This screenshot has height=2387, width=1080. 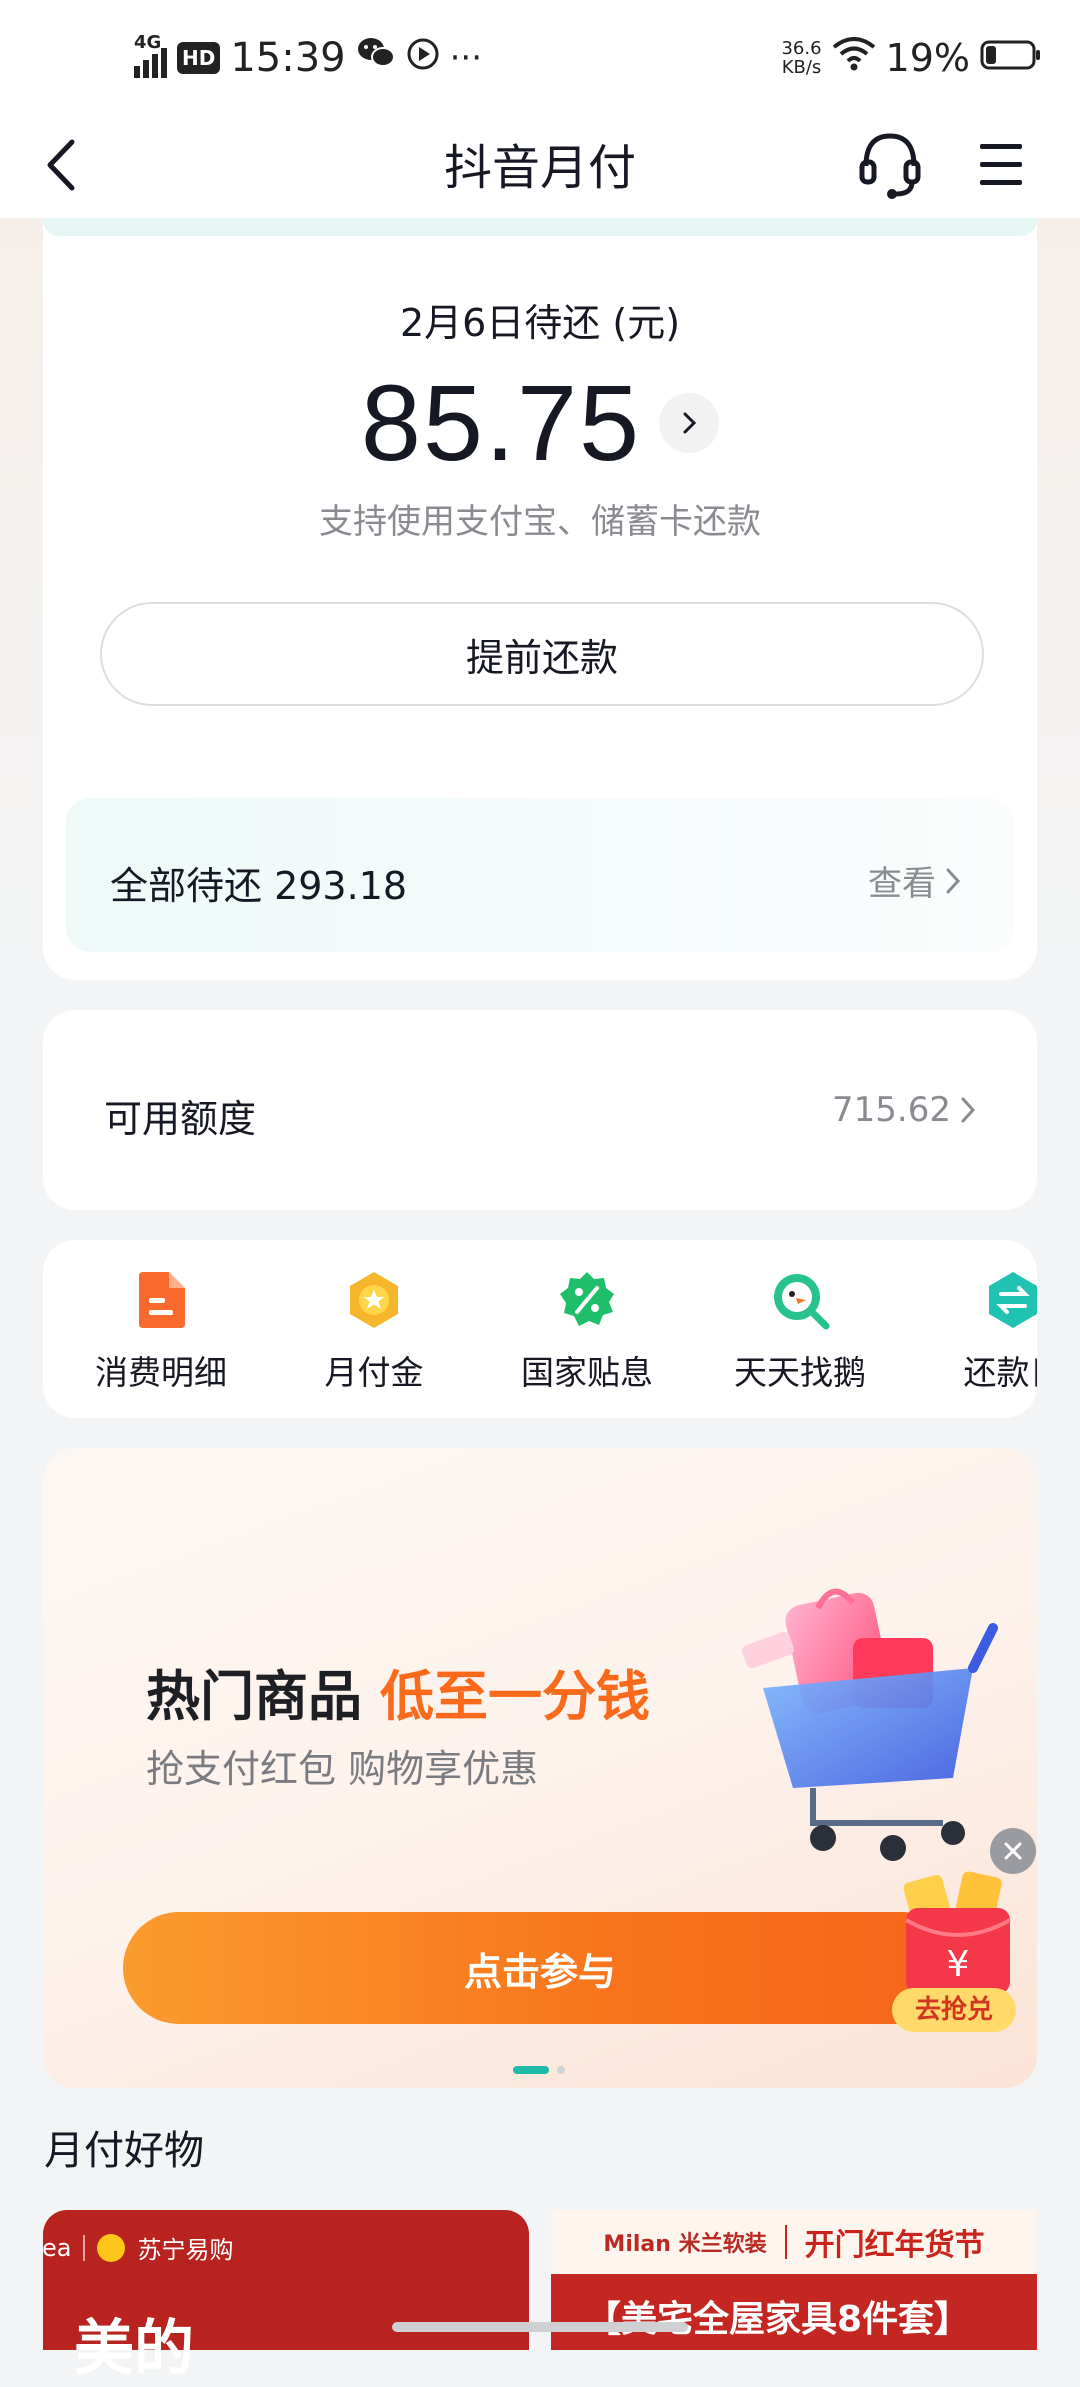 I want to click on banner-title-highlight: 低至一分钱, so click(x=515, y=1696).